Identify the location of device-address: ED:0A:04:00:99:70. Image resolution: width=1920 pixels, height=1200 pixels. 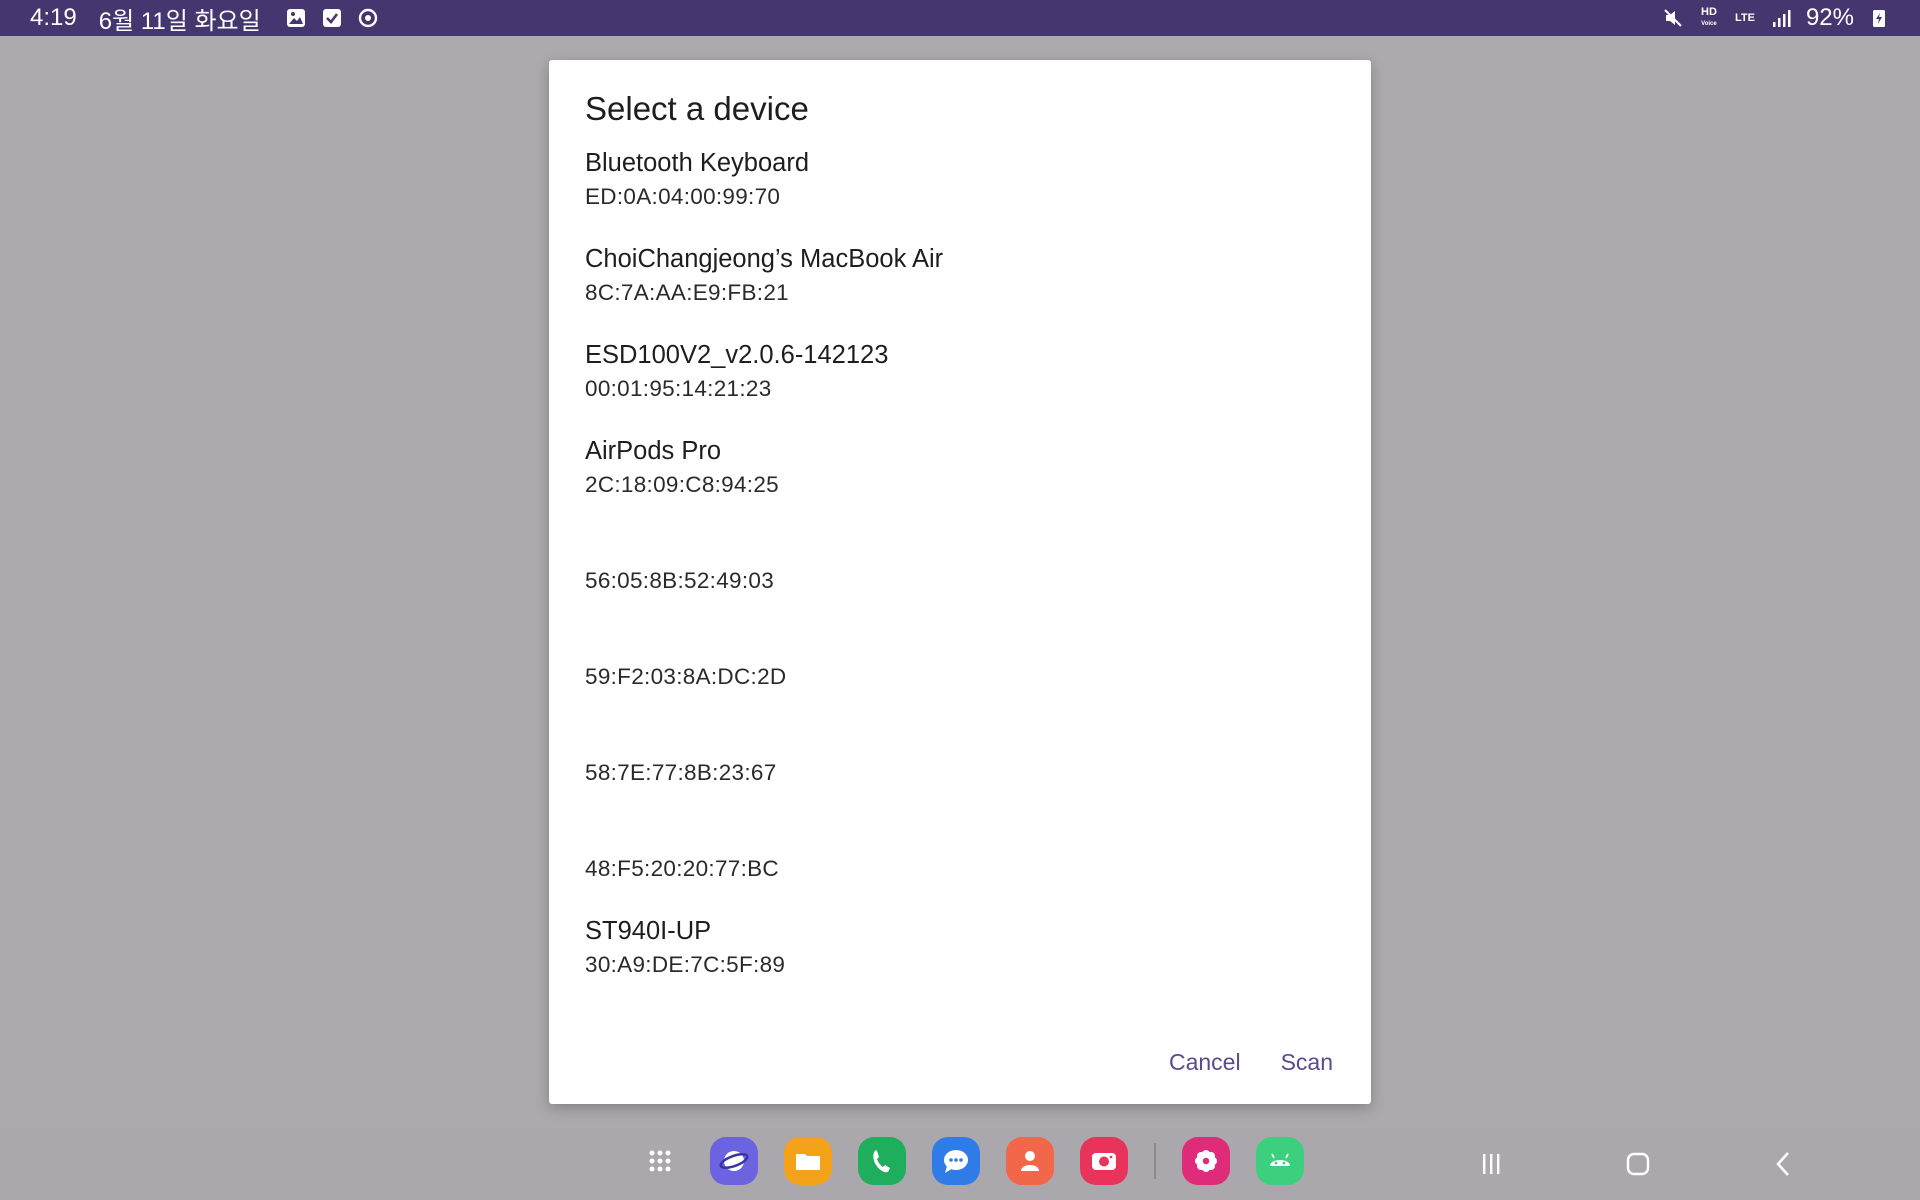
(683, 196).